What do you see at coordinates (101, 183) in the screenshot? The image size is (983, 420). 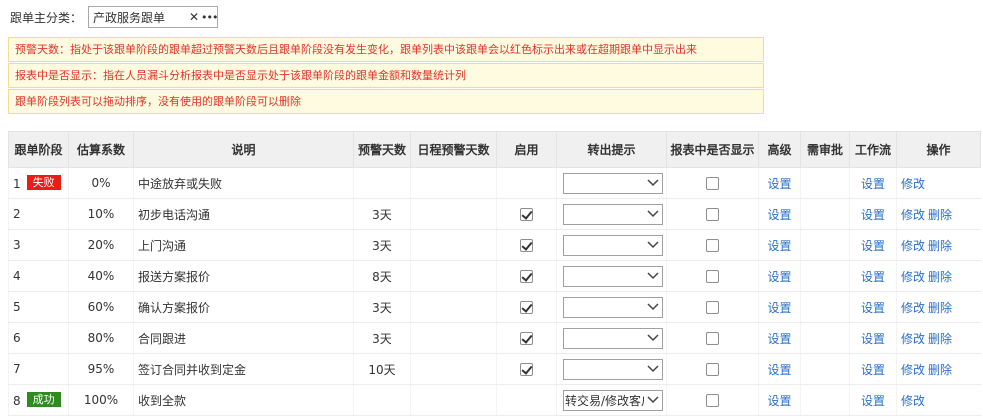 I see `coef-cell: 0%` at bounding box center [101, 183].